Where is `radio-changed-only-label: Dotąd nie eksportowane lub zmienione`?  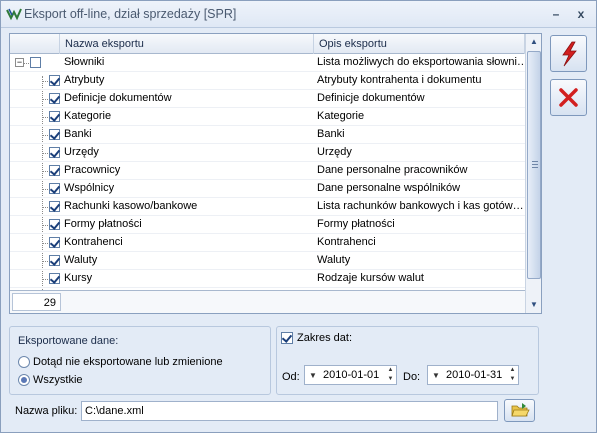 radio-changed-only-label: Dotąd nie eksportowane lub zmienione is located at coordinates (128, 362).